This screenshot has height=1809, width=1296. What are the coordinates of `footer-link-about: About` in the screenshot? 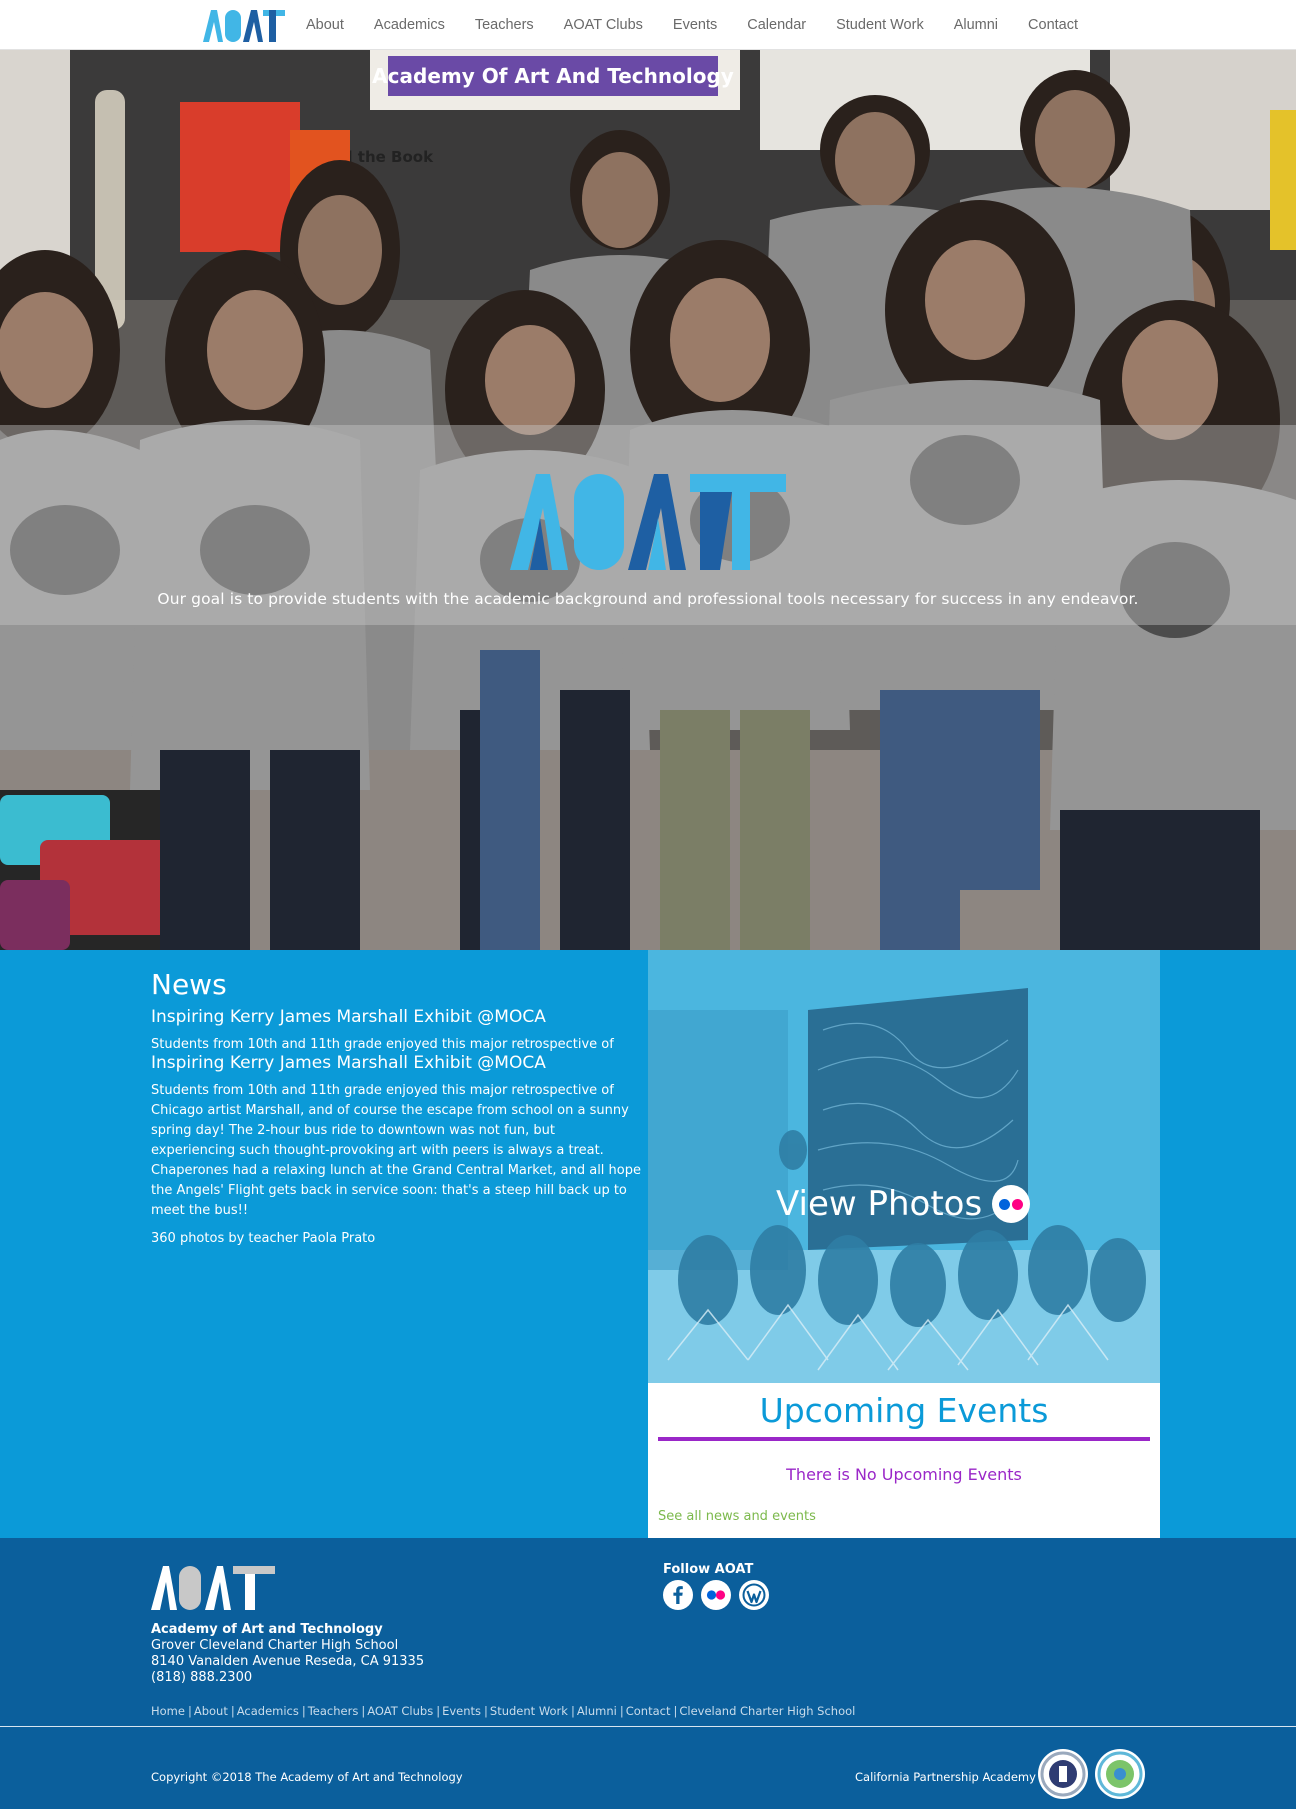 It's located at (211, 1711).